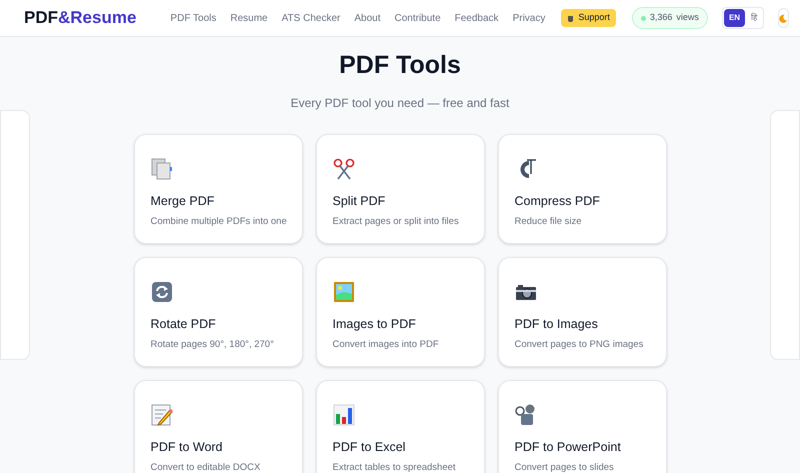 This screenshot has height=473, width=800. Describe the element at coordinates (687, 17) in the screenshot. I see `views-label: views` at that location.